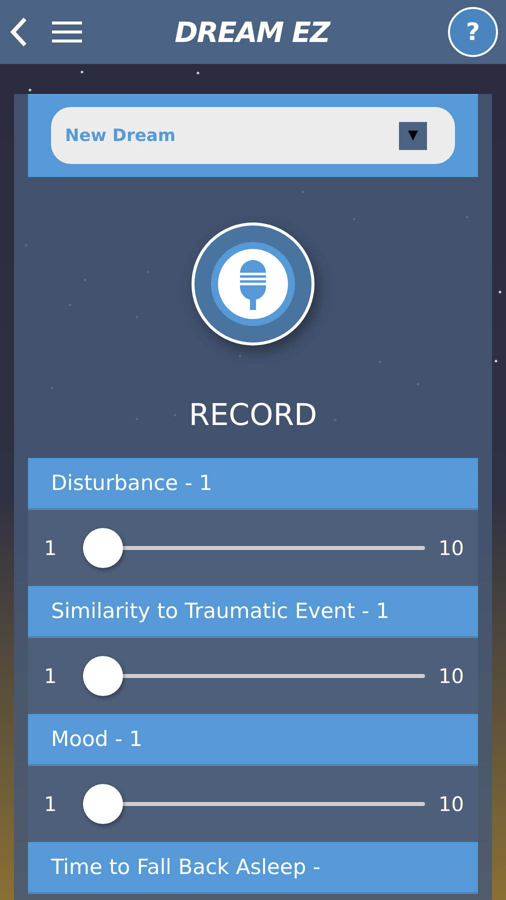  I want to click on record-label: RECORD, so click(253, 416).